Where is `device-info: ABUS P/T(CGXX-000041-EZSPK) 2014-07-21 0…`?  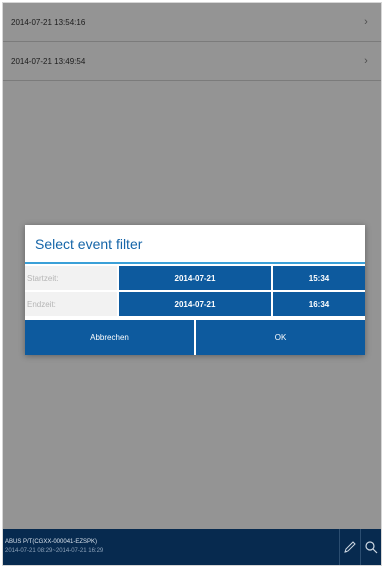
device-info: ABUS P/T(CGXX-000041-EZSPK) 2014-07-21 0… is located at coordinates (171, 547).